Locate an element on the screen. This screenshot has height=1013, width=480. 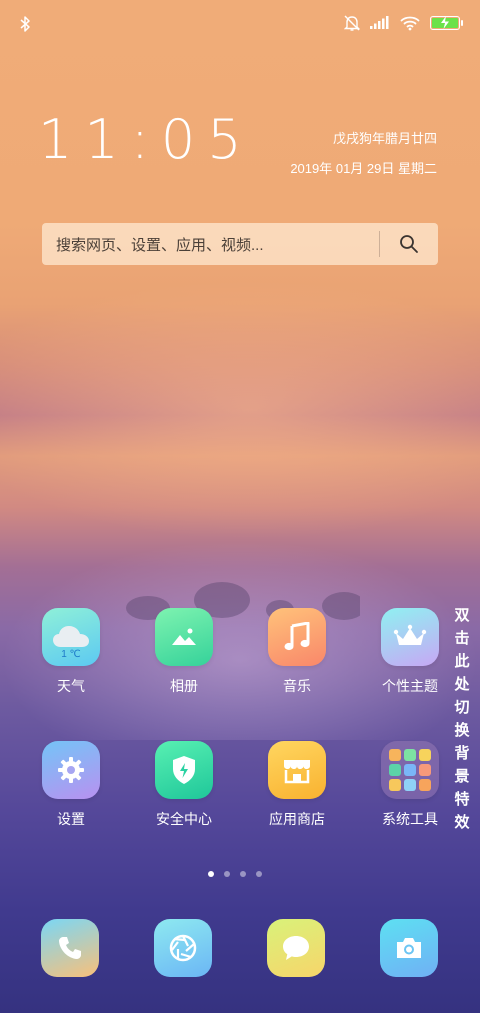
lunar-date: 戊戌狗年腊月廿四 is located at coordinates (384, 138).